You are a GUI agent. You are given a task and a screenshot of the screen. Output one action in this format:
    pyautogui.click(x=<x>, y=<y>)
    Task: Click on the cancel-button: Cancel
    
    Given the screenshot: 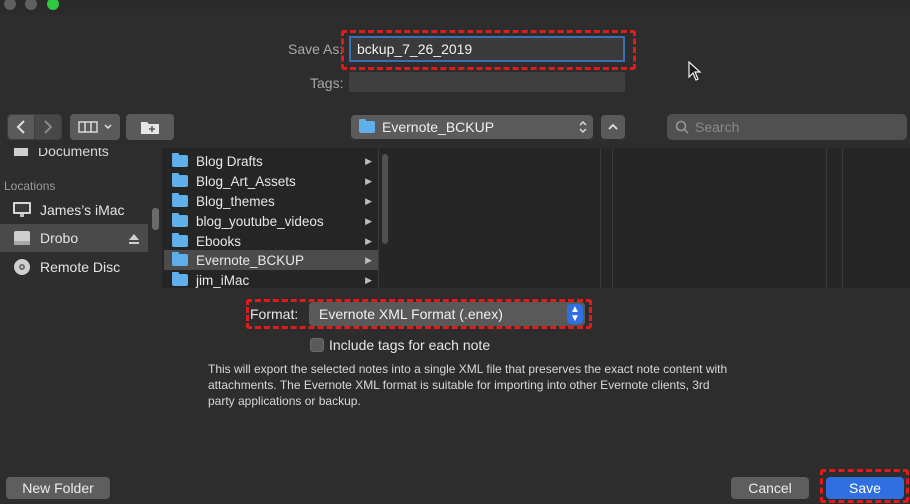 What is the action you would take?
    pyautogui.click(x=770, y=488)
    